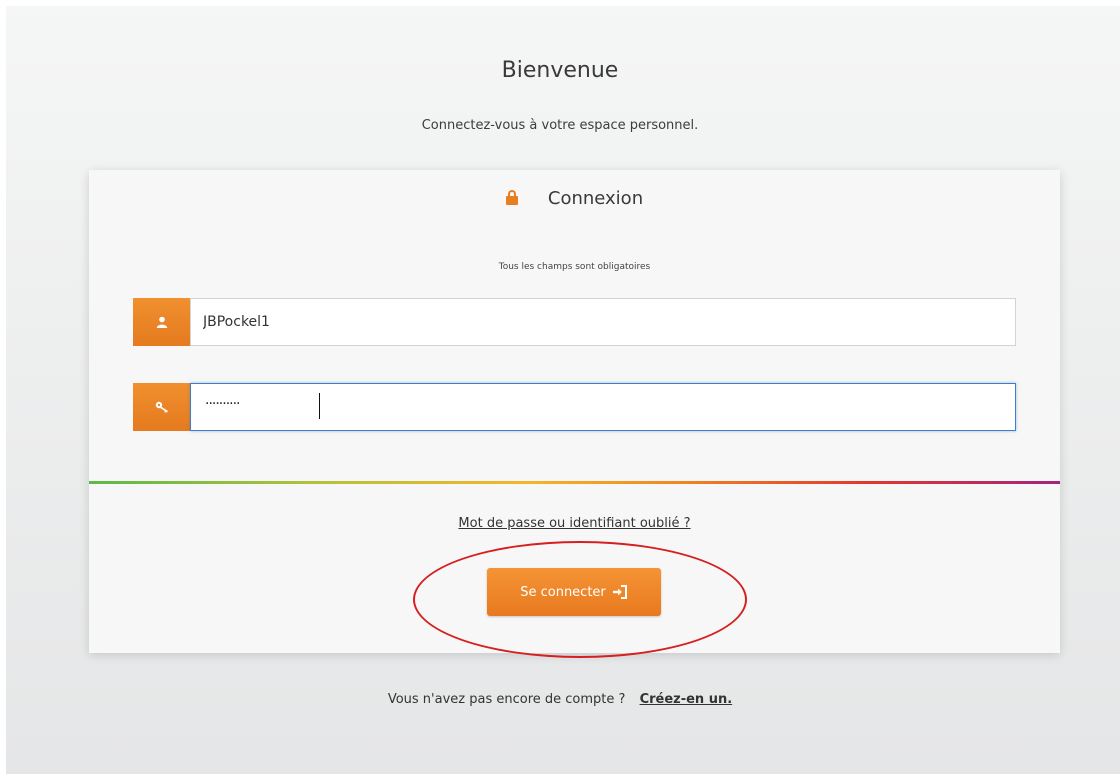  I want to click on sign-in-icon, so click(619, 592).